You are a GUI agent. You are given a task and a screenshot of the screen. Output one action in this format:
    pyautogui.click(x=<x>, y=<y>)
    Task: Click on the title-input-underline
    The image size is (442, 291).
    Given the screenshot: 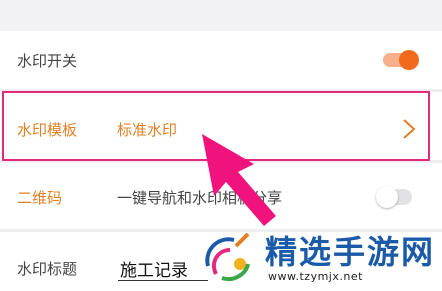 What is the action you would take?
    pyautogui.click(x=163, y=280)
    